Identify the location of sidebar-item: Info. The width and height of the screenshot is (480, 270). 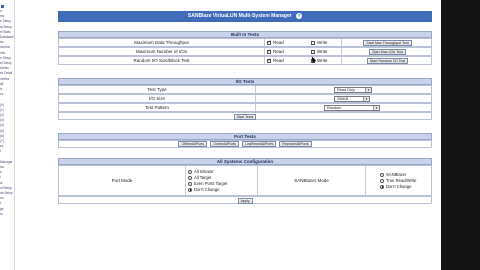
(2, 53).